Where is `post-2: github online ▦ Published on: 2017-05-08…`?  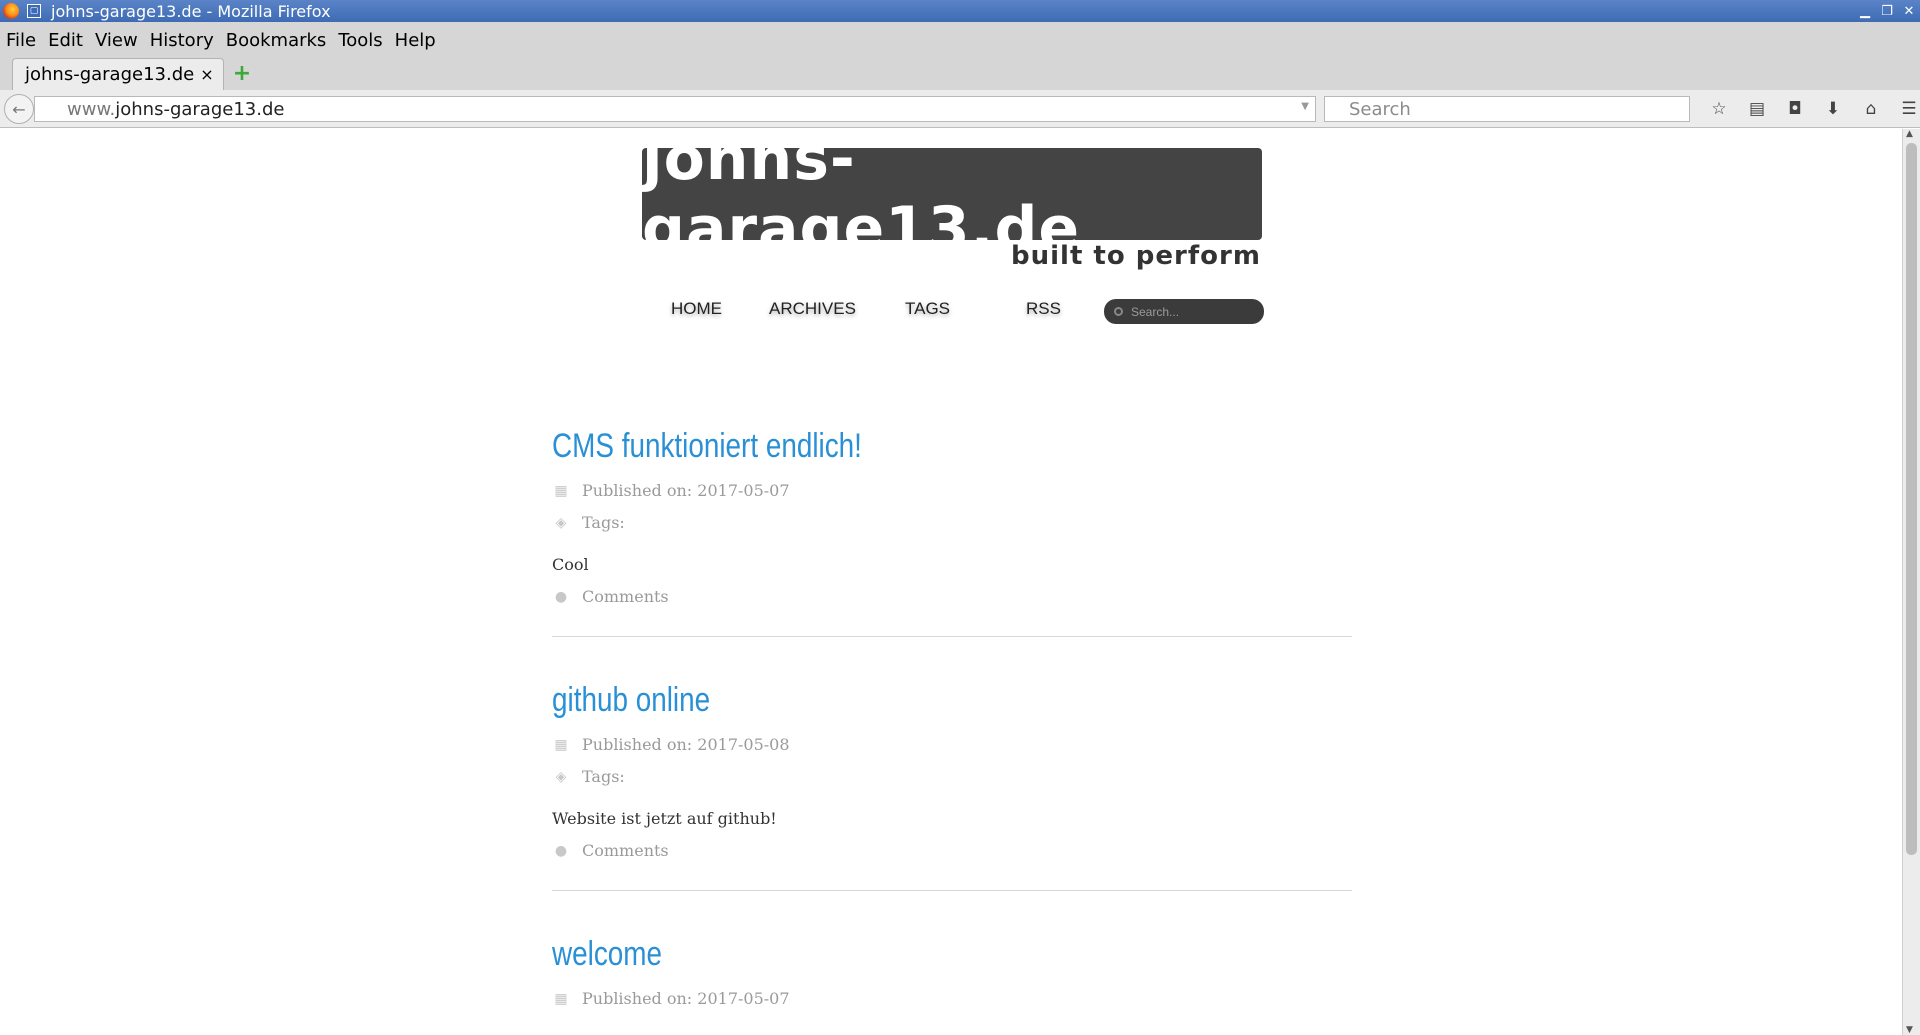
post-2: github online ▦ Published on: 2017-05-08… is located at coordinates (952, 786).